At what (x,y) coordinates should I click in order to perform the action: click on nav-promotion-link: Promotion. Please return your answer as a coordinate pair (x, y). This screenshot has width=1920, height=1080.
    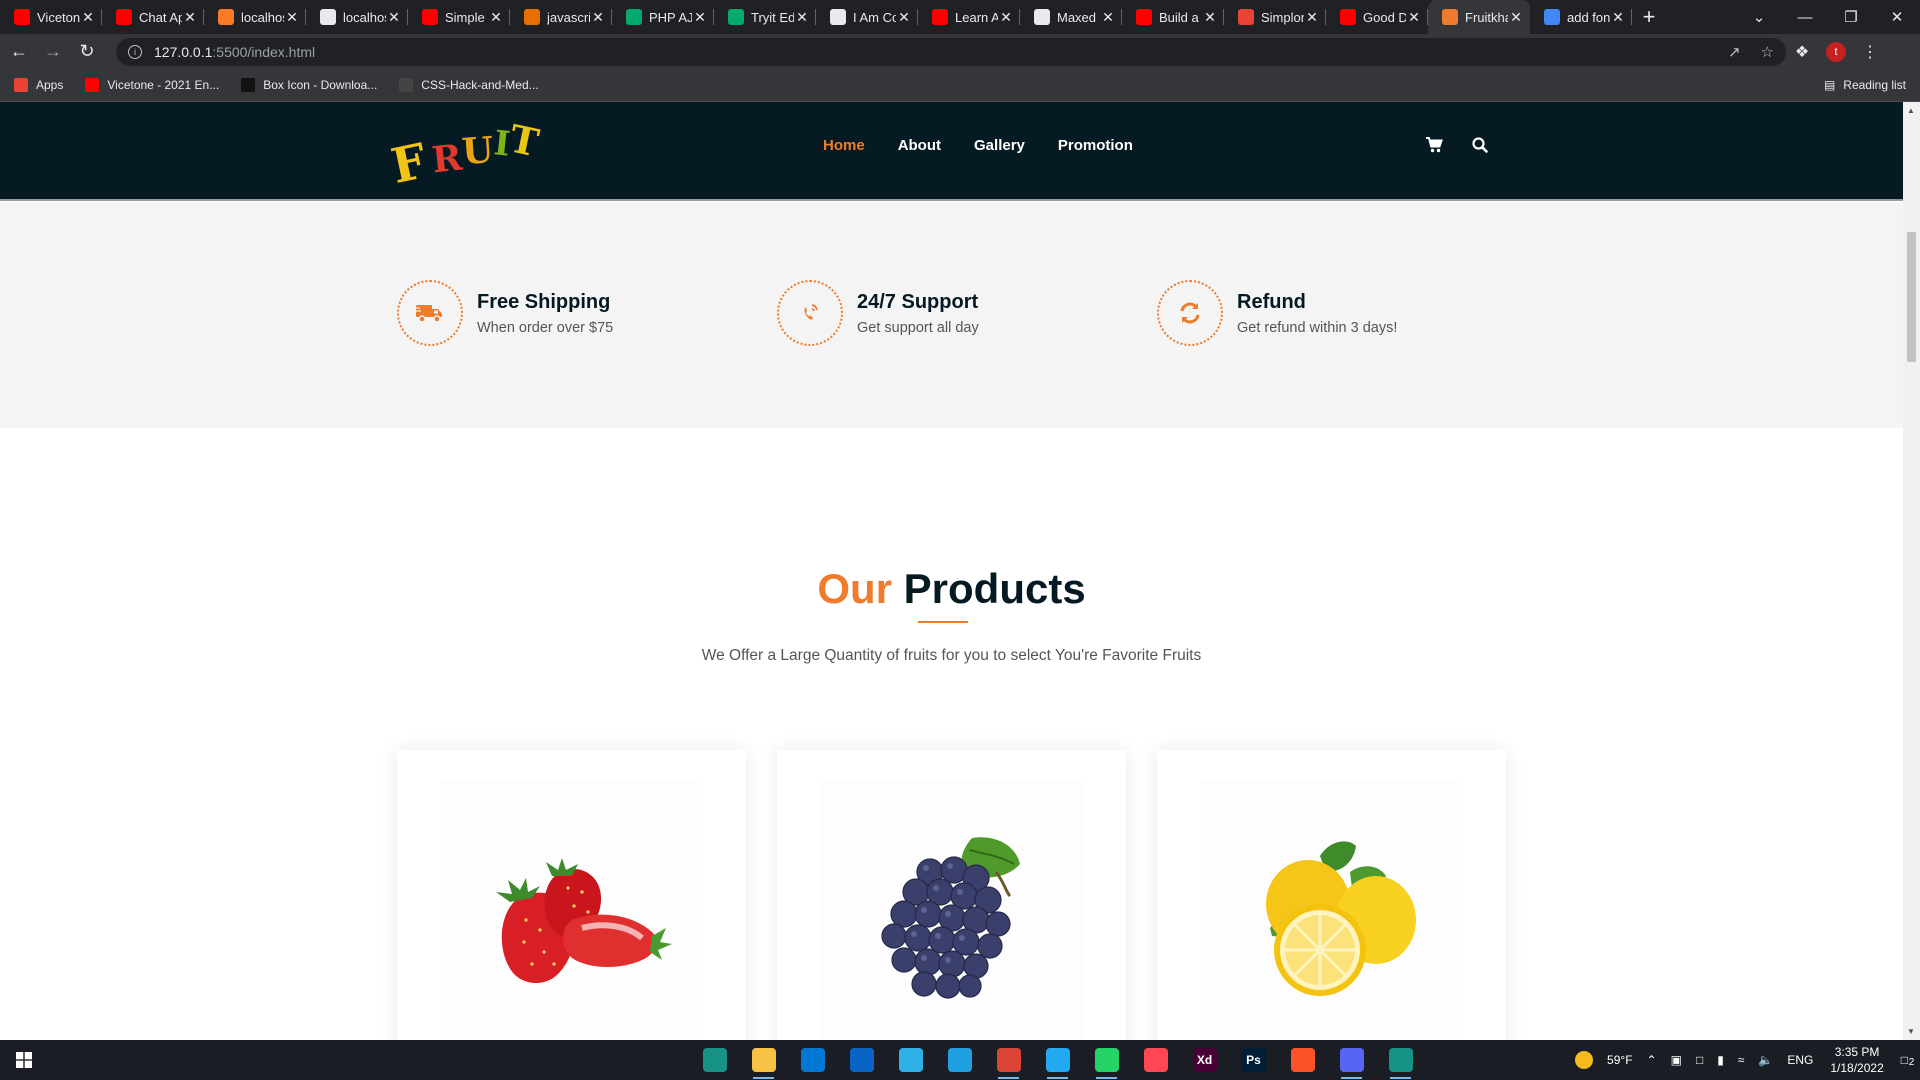
    Looking at the image, I should click on (1095, 145).